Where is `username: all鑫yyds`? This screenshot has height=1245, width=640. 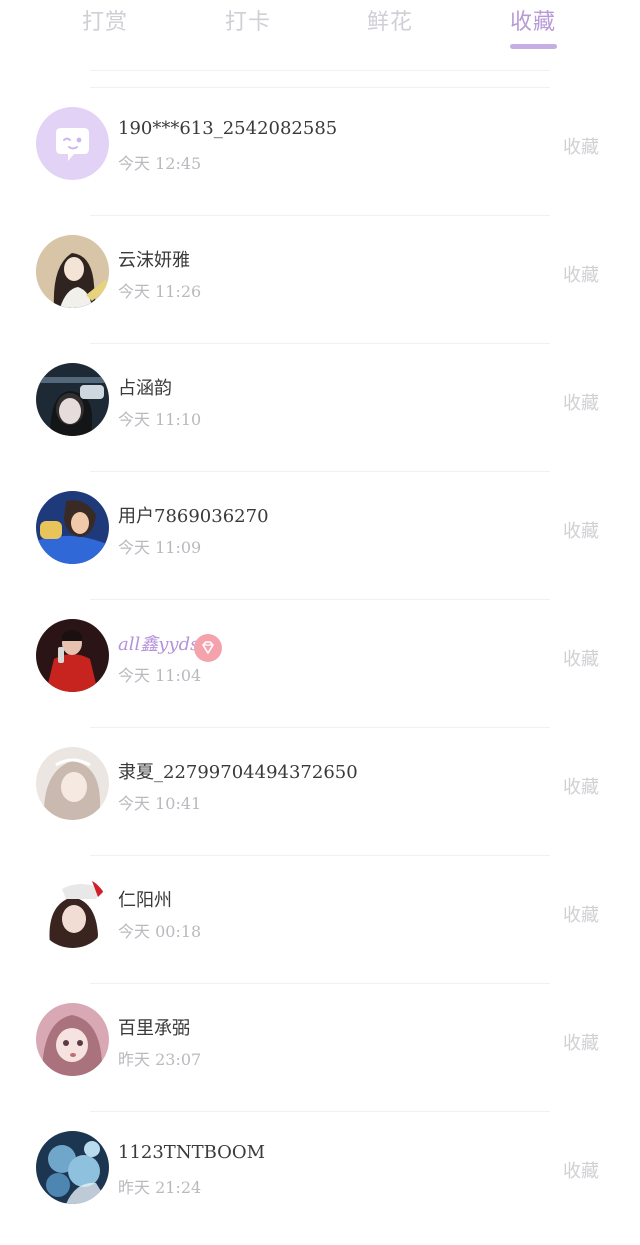
username: all鑫yyds is located at coordinates (159, 644).